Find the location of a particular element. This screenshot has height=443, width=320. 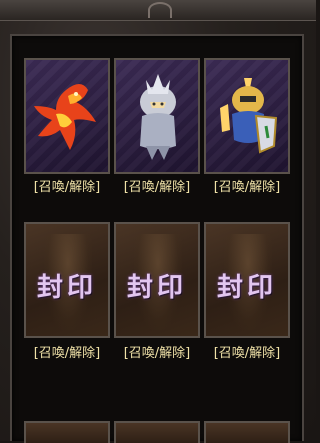

phoenix-icon is located at coordinates (65, 117).